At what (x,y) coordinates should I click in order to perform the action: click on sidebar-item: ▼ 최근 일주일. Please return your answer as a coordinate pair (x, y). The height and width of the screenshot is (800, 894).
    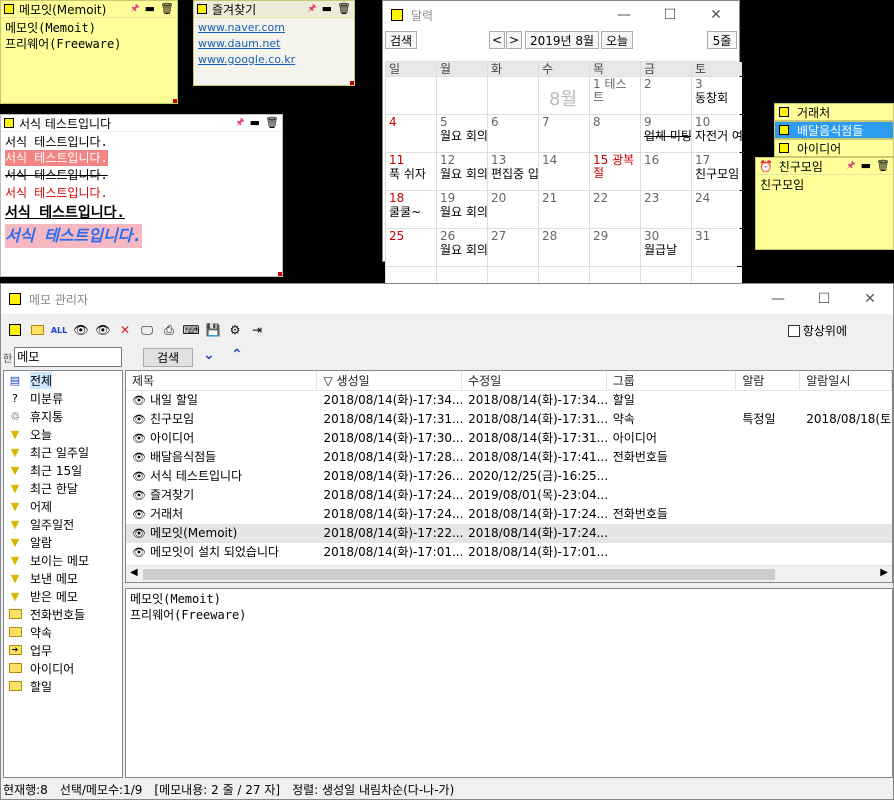
    Looking at the image, I should click on (63, 452).